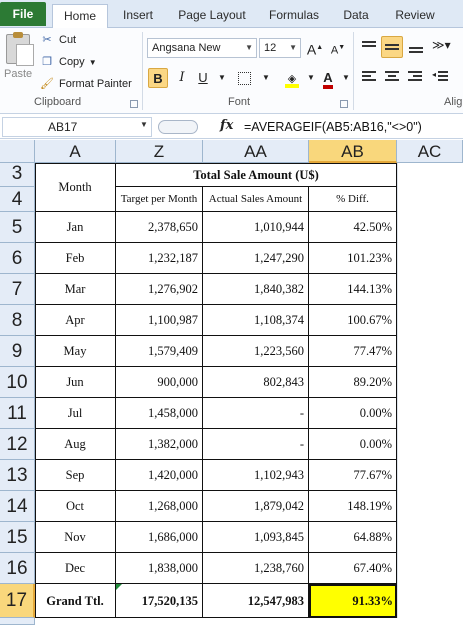 The height and width of the screenshot is (625, 463). Describe the element at coordinates (256, 227) in the screenshot. I see `actual-cell: 1,010,944` at that location.